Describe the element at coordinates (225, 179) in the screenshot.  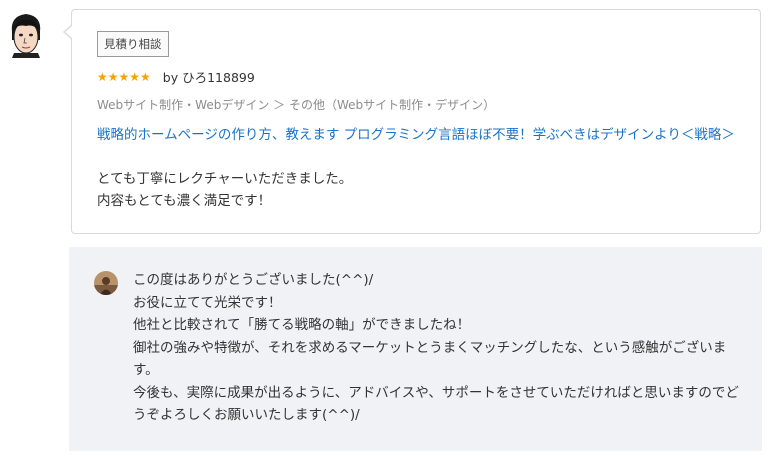
I see `review-comment-line: とても丁寧にレクチャーいただきました。` at that location.